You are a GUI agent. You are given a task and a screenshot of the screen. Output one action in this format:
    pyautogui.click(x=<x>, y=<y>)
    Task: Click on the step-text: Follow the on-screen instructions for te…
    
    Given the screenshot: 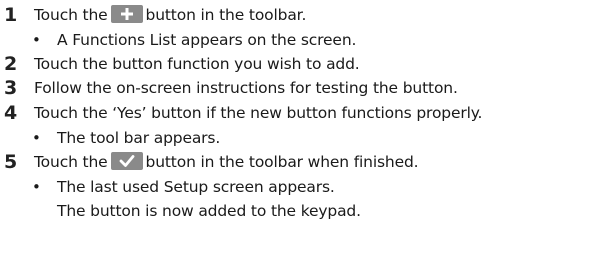 What is the action you would take?
    pyautogui.click(x=246, y=88)
    